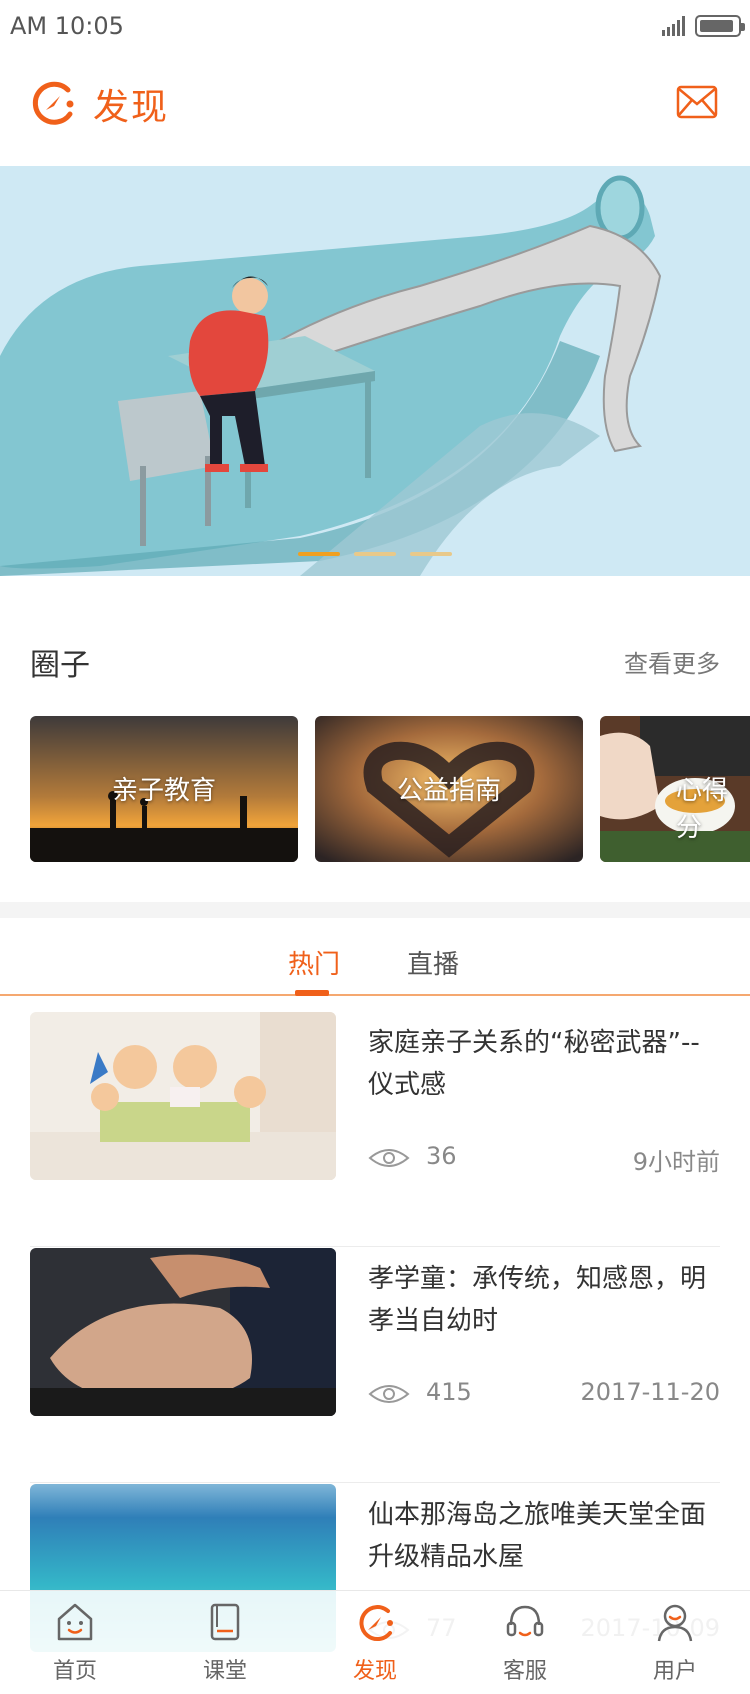 The image size is (750, 1694). I want to click on battery-icon, so click(720, 26).